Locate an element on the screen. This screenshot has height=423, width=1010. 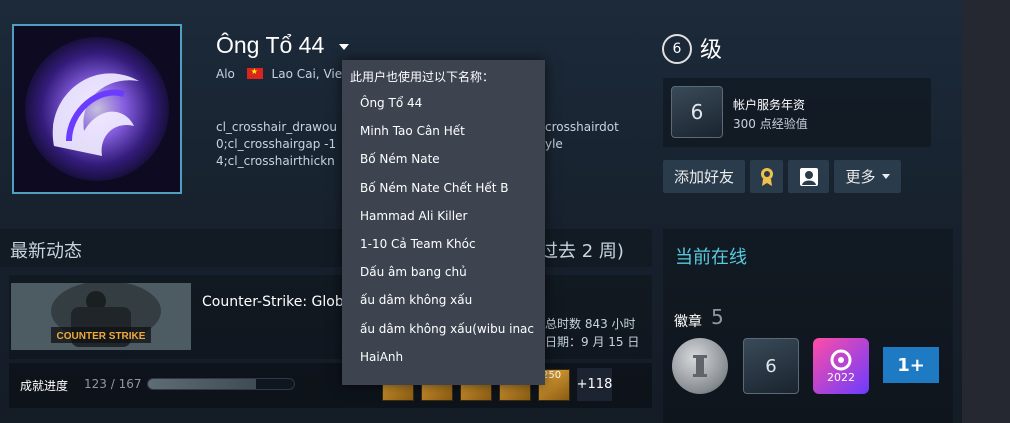
badge-2022-label: 2022 is located at coordinates (841, 377).